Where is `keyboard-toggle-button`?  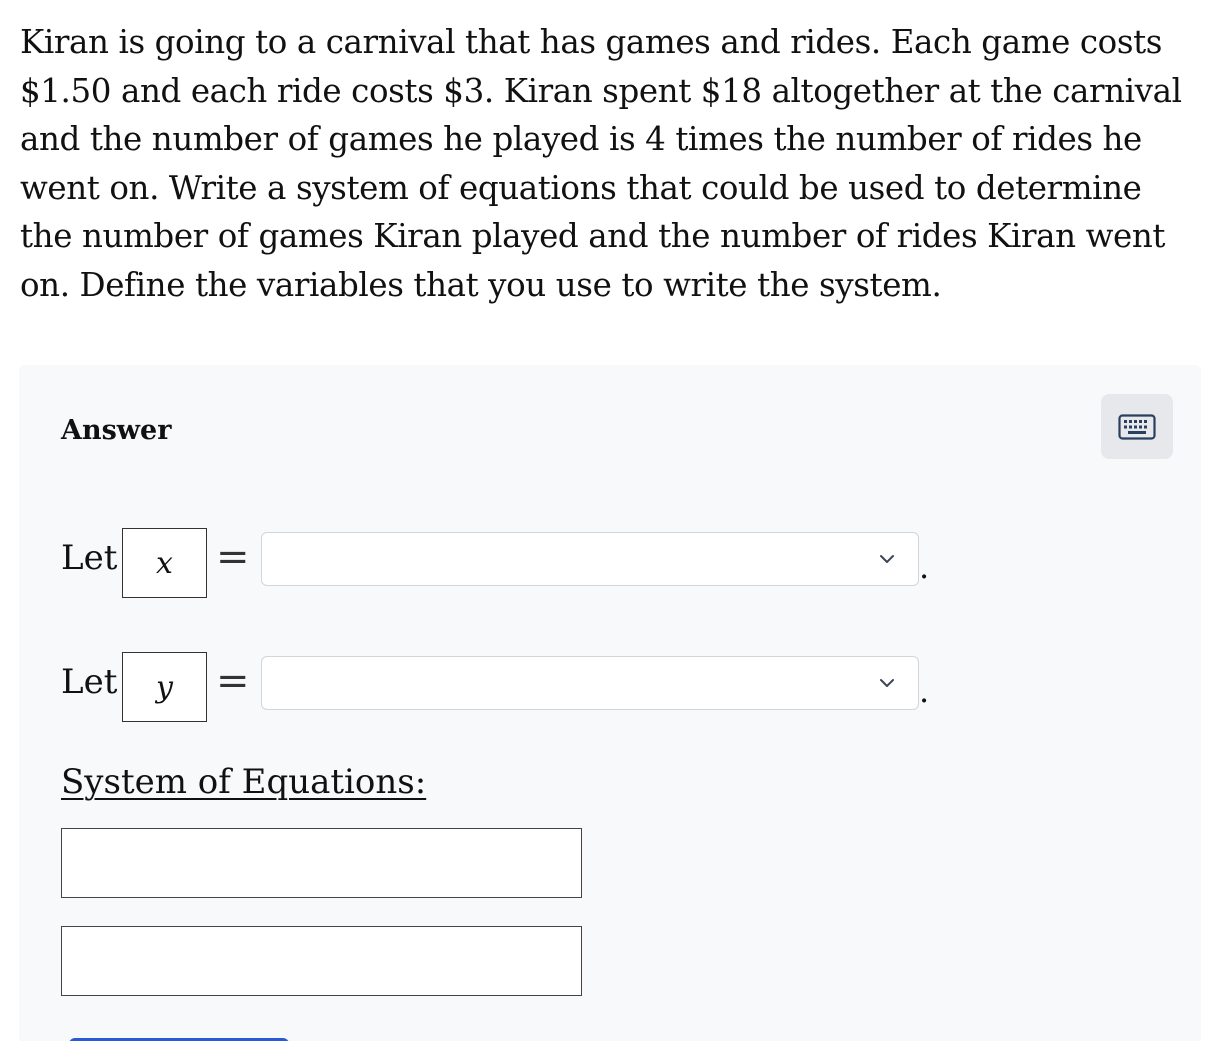 keyboard-toggle-button is located at coordinates (1137, 426).